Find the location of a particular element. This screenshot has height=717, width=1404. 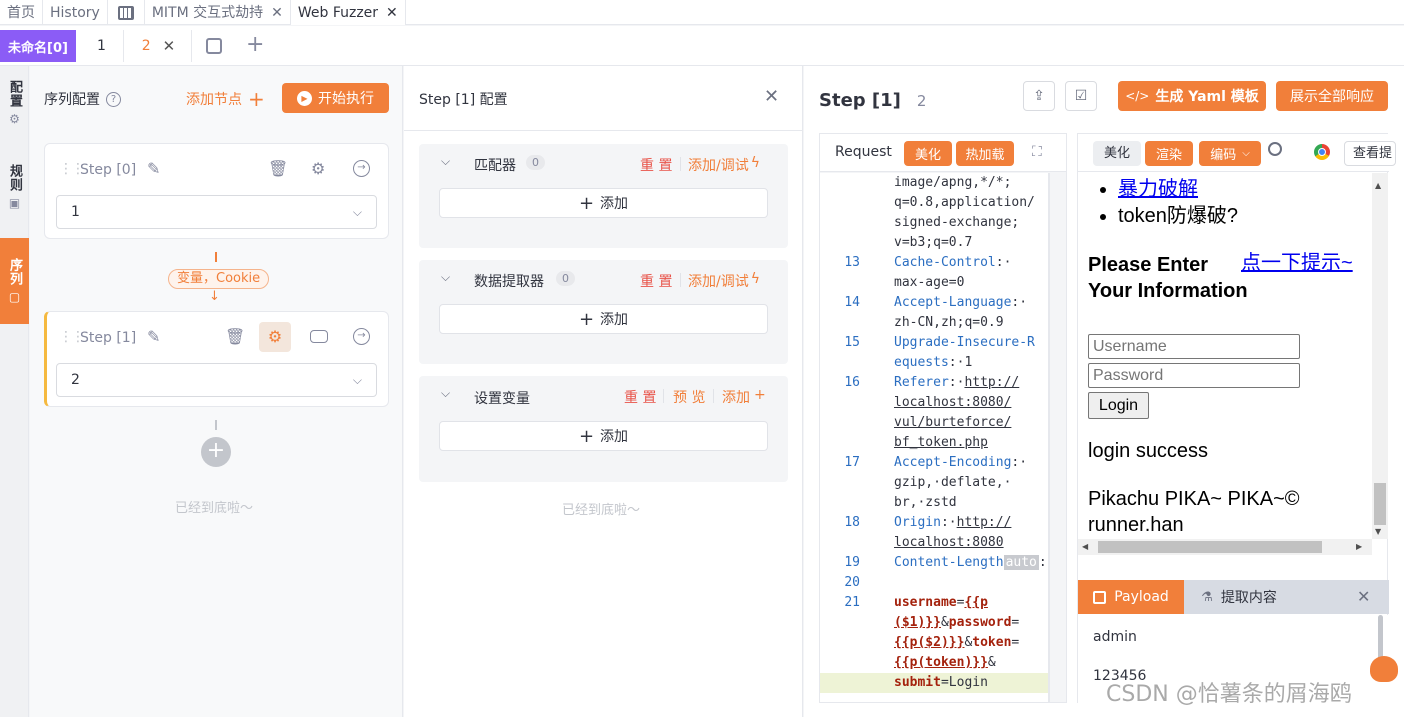

divider is located at coordinates (663, 396).